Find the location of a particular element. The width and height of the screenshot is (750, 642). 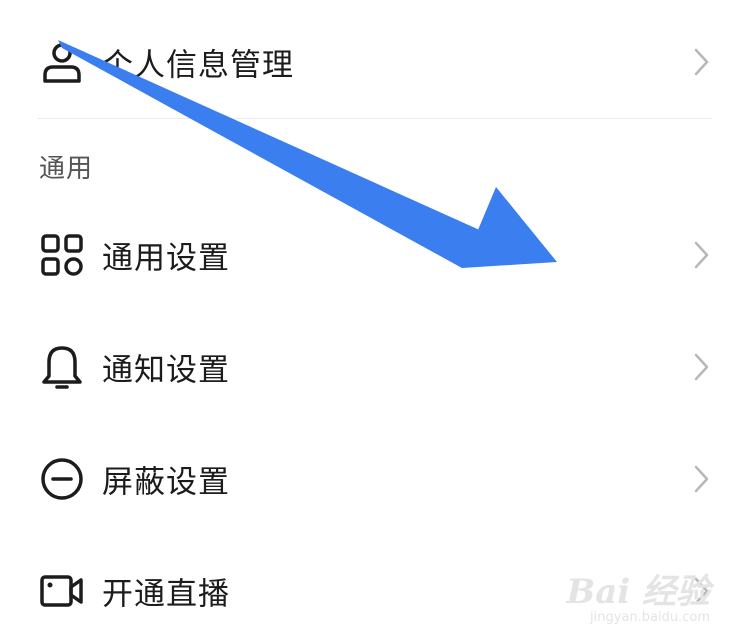

video-camera-icon is located at coordinates (61, 591).